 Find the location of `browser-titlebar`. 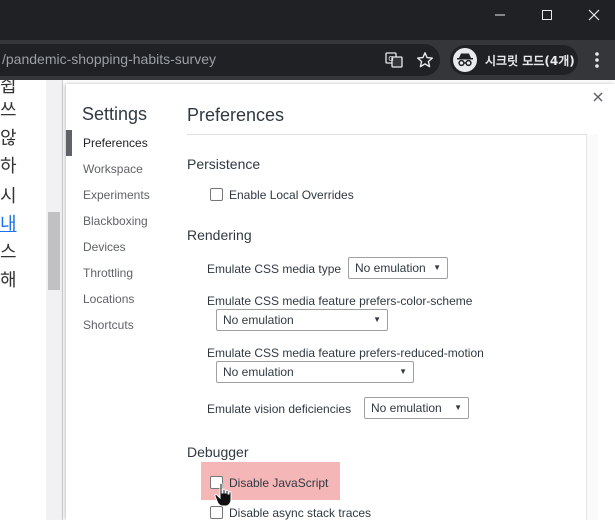

browser-titlebar is located at coordinates (307, 20).